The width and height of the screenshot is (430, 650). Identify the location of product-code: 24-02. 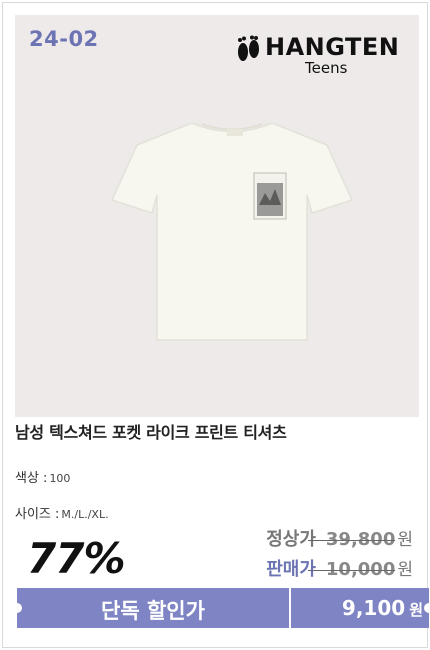
(64, 39).